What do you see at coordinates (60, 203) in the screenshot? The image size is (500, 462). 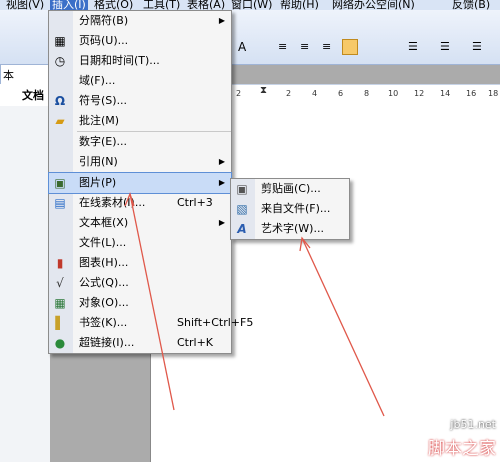 I see `online-material-icon: ▤` at bounding box center [60, 203].